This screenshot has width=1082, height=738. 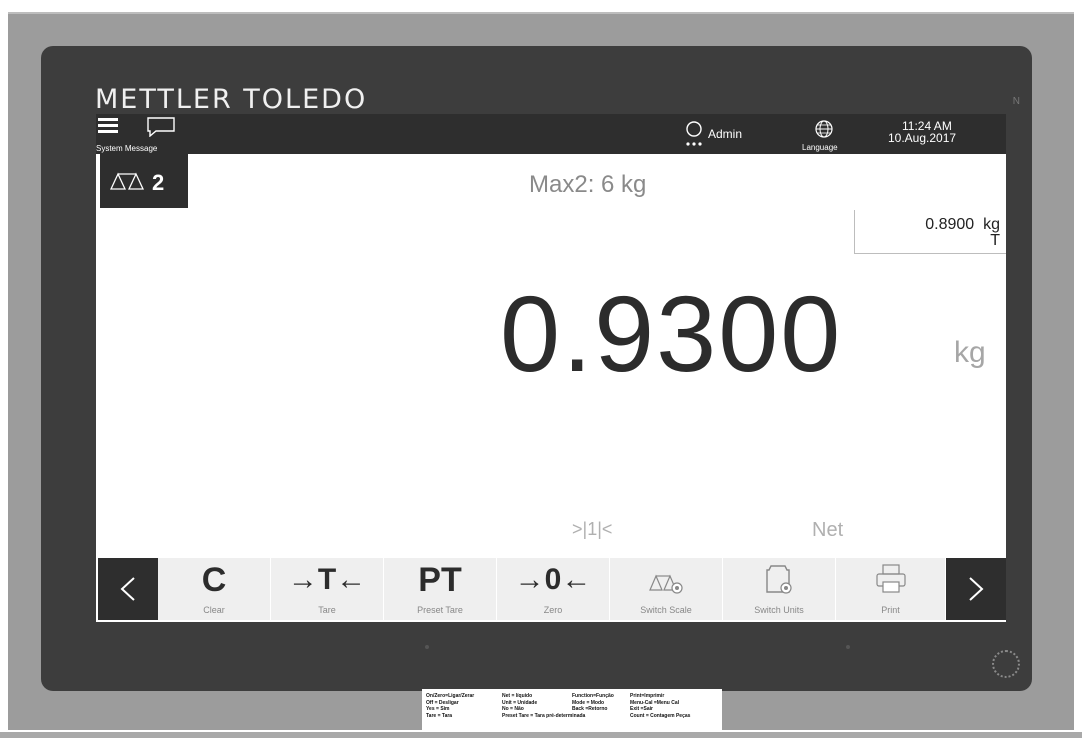 What do you see at coordinates (970, 352) in the screenshot?
I see `weight-unit: kg` at bounding box center [970, 352].